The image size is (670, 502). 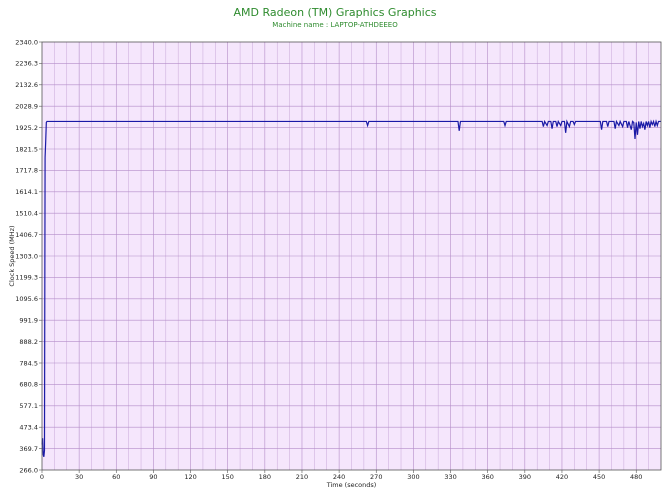 I want to click on y-tick-label: 1925.2, so click(x=26, y=128).